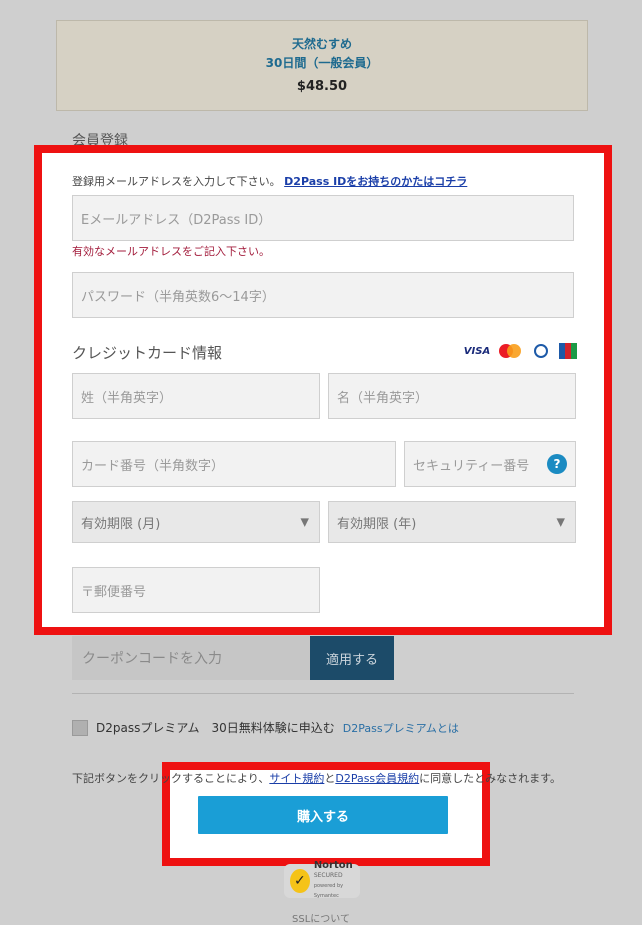  What do you see at coordinates (352, 658) in the screenshot?
I see `apply-coupon-button: 適用する` at bounding box center [352, 658].